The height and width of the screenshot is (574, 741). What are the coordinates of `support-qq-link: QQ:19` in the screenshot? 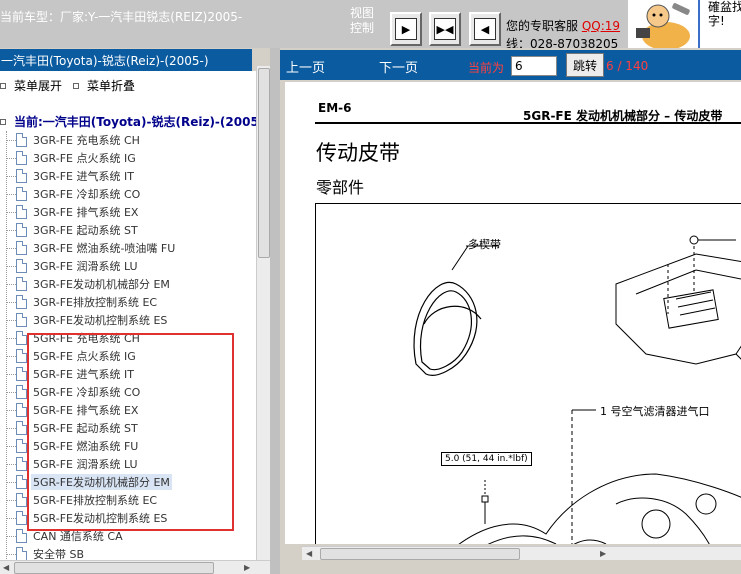 It's located at (601, 26).